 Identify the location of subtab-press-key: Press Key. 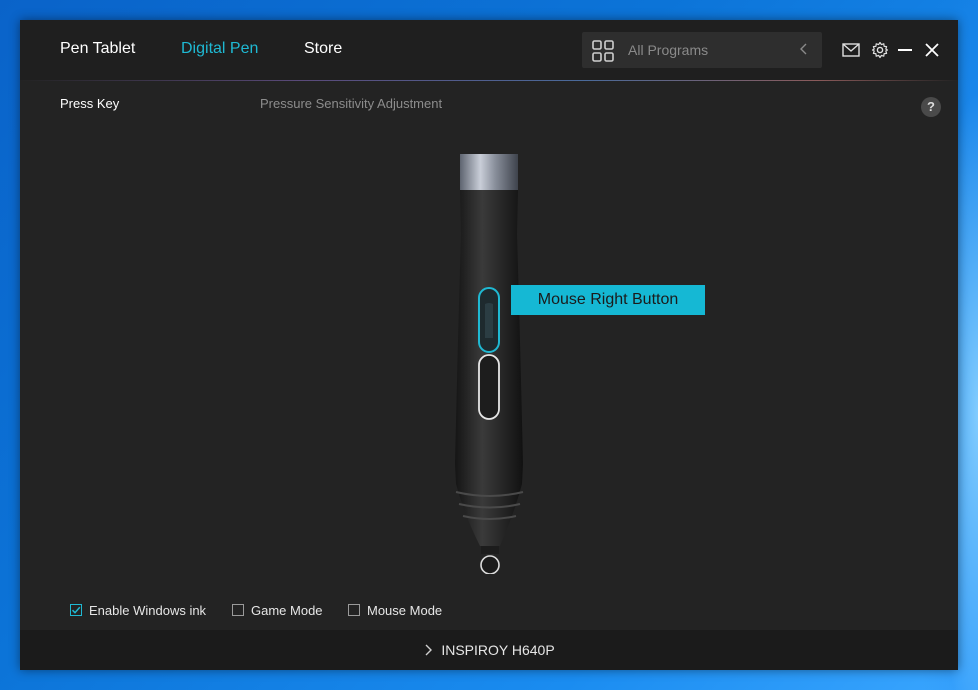
(89, 103).